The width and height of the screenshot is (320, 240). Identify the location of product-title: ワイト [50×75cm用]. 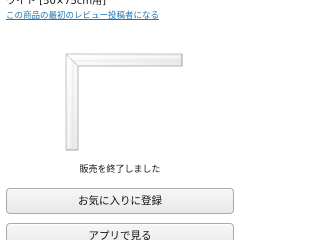
(56, 3).